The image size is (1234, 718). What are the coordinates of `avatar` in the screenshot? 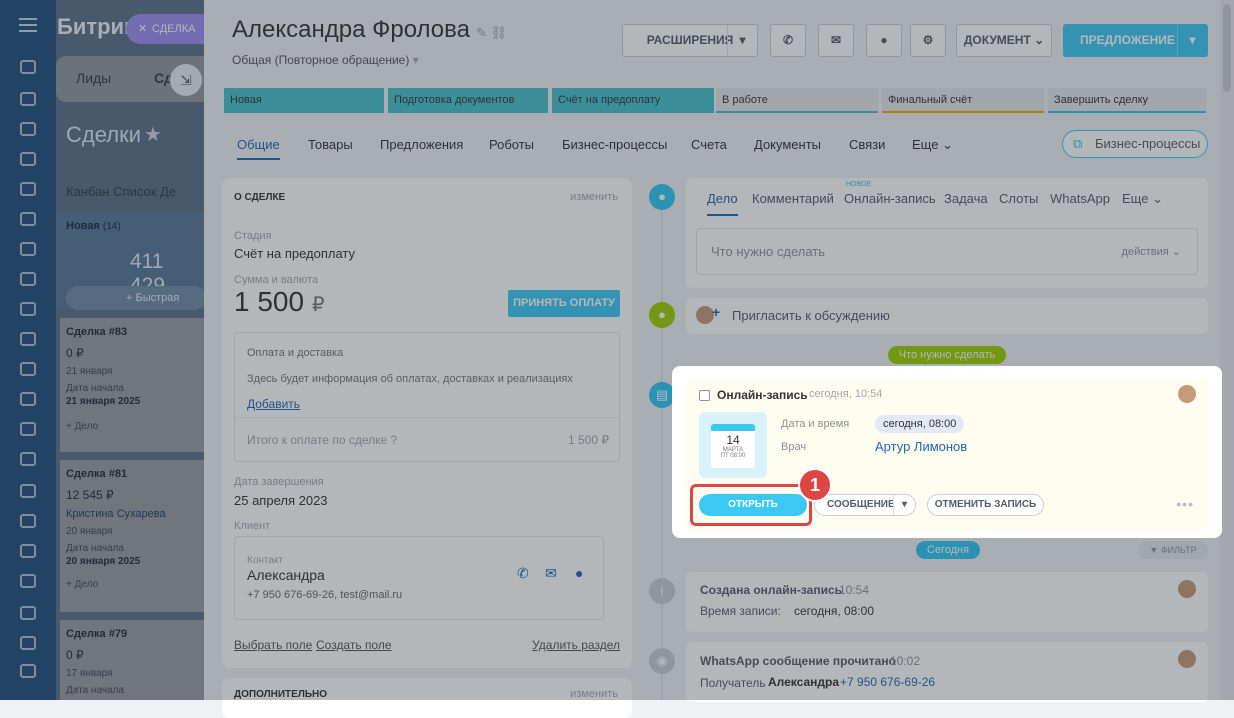 It's located at (1187, 394).